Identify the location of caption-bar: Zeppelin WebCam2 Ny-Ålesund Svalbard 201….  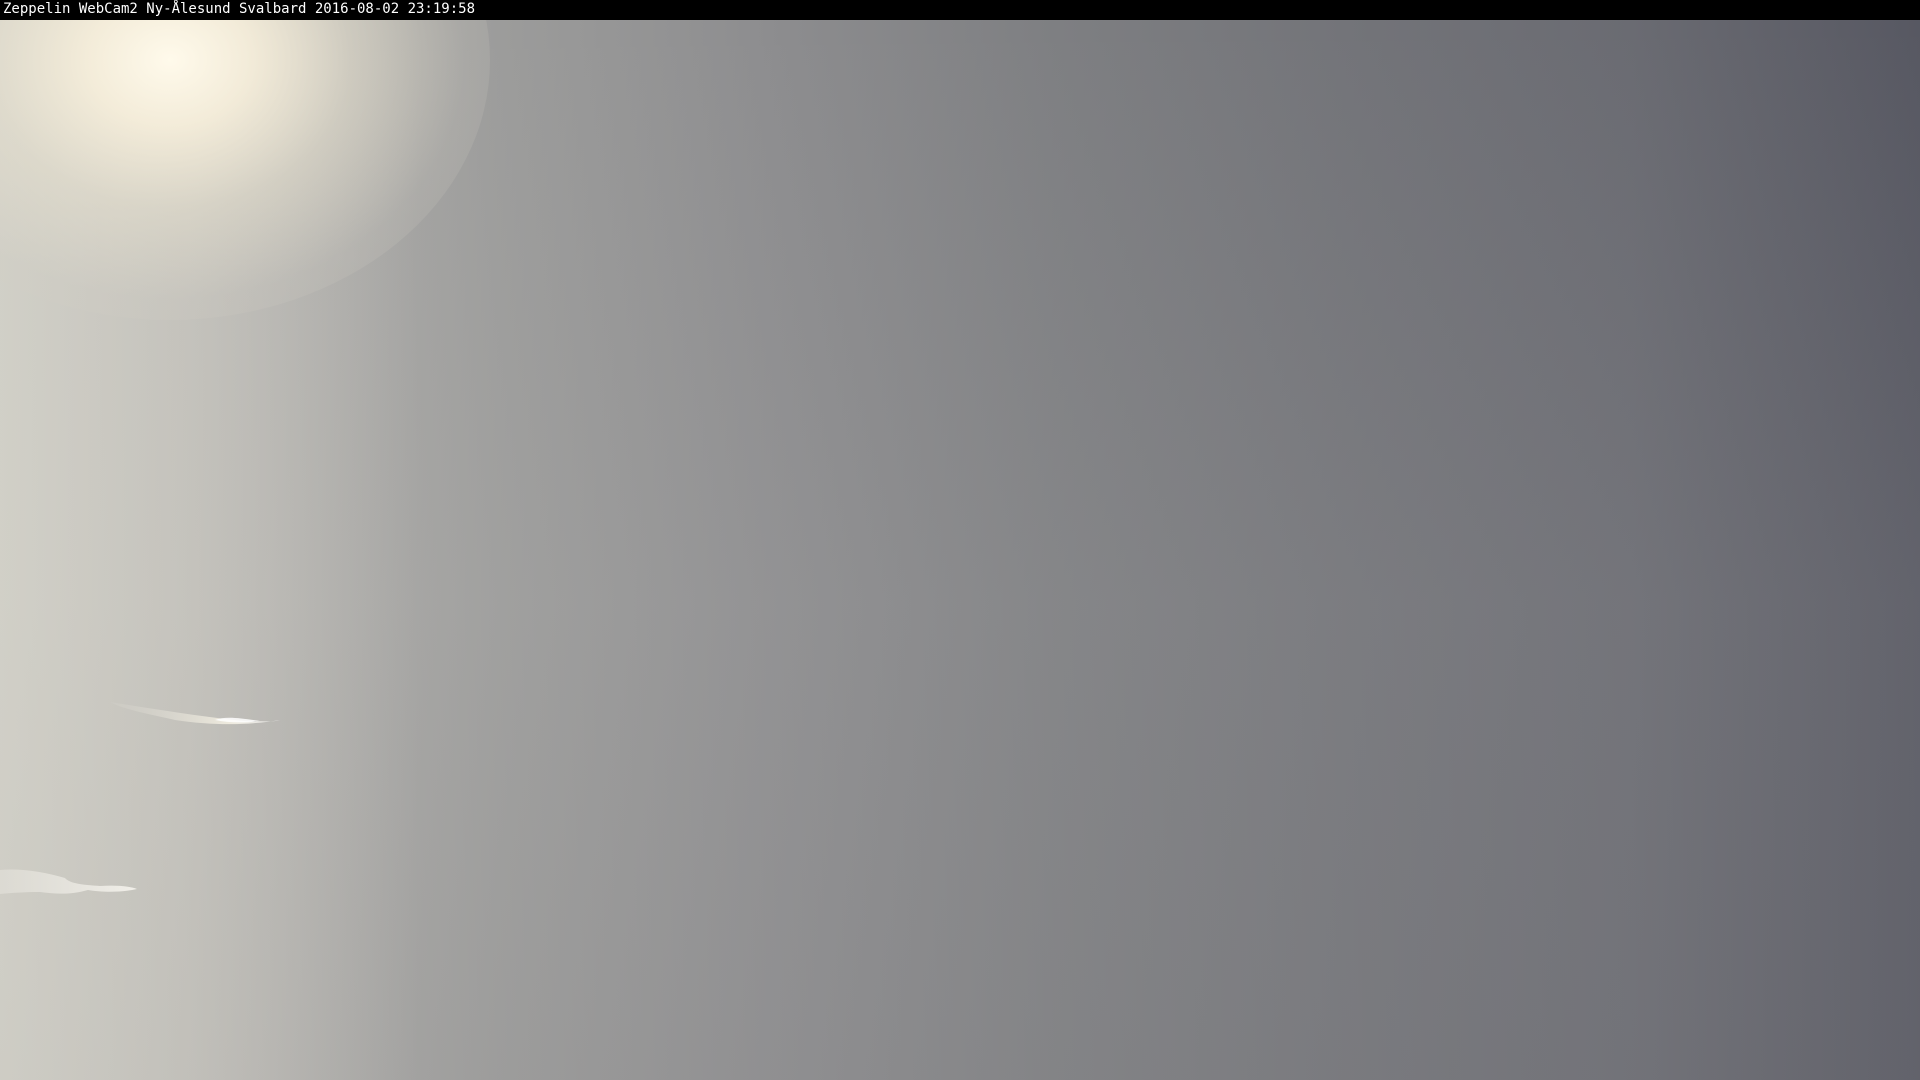
(960, 10).